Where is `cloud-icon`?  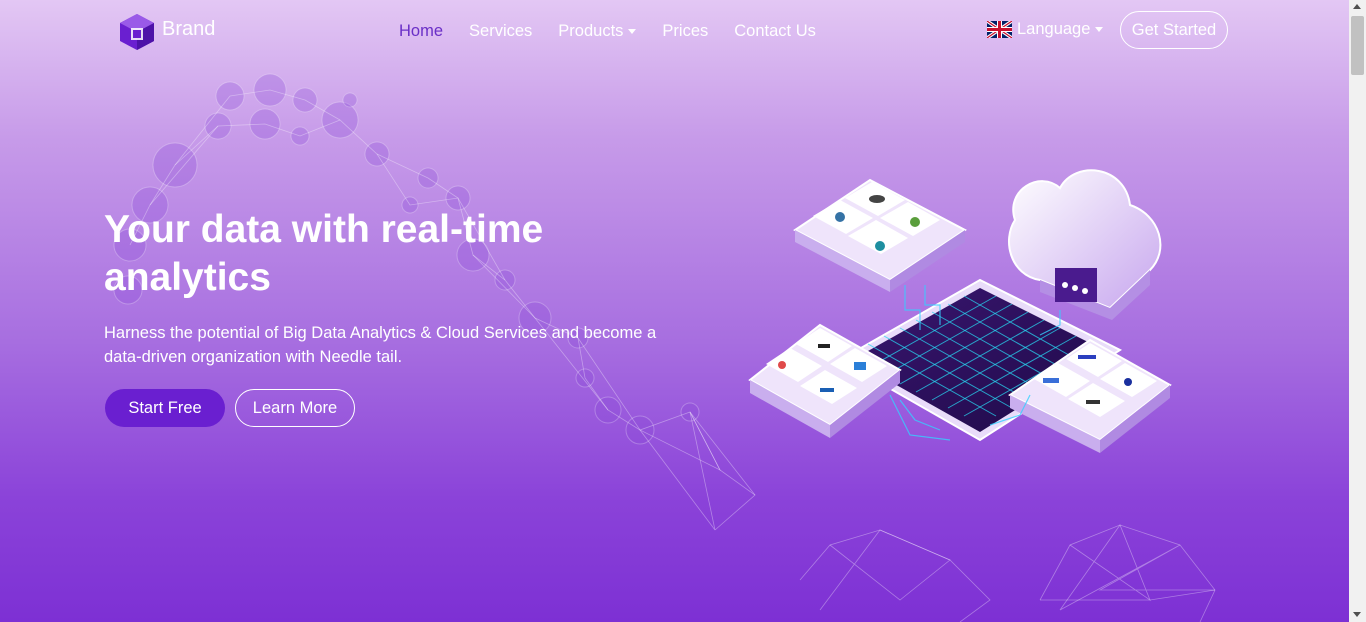
cloud-icon is located at coordinates (1084, 244).